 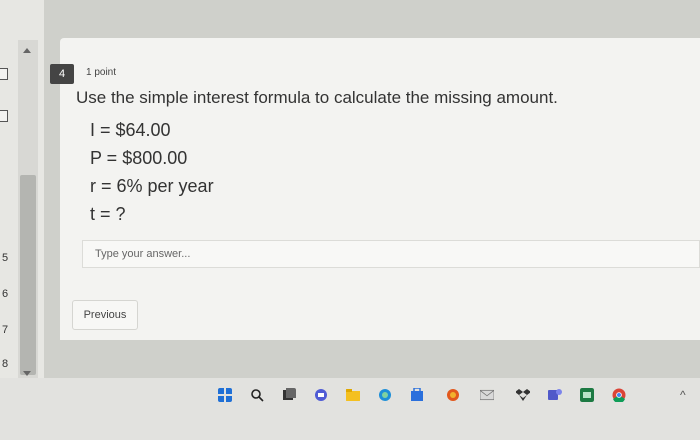 I want to click on app-icon, so click(x=453, y=395).